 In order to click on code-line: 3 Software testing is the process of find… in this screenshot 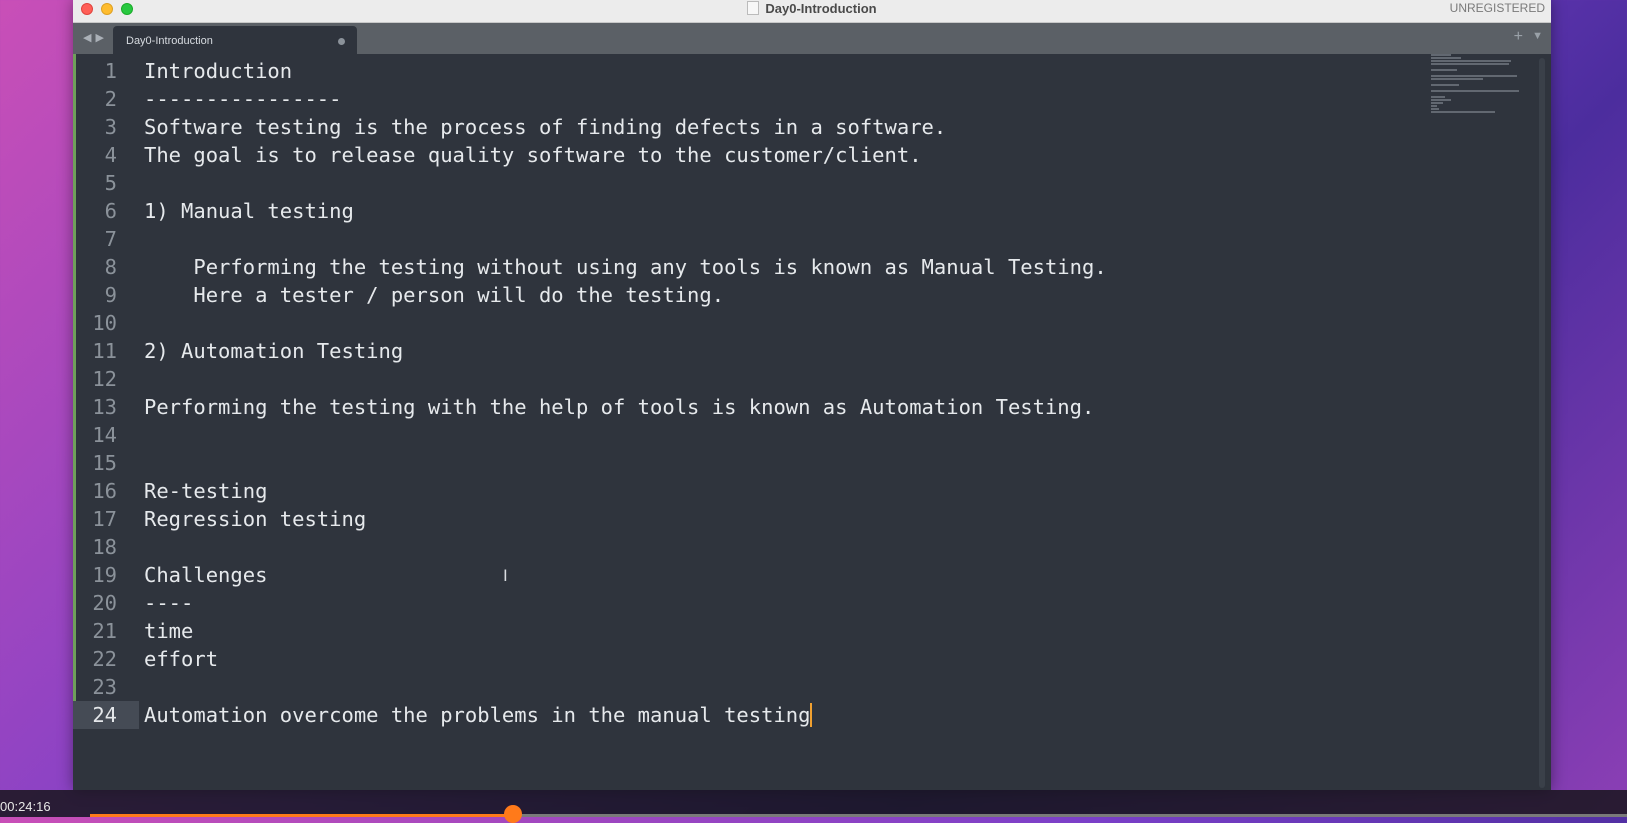, I will do `click(753, 127)`.